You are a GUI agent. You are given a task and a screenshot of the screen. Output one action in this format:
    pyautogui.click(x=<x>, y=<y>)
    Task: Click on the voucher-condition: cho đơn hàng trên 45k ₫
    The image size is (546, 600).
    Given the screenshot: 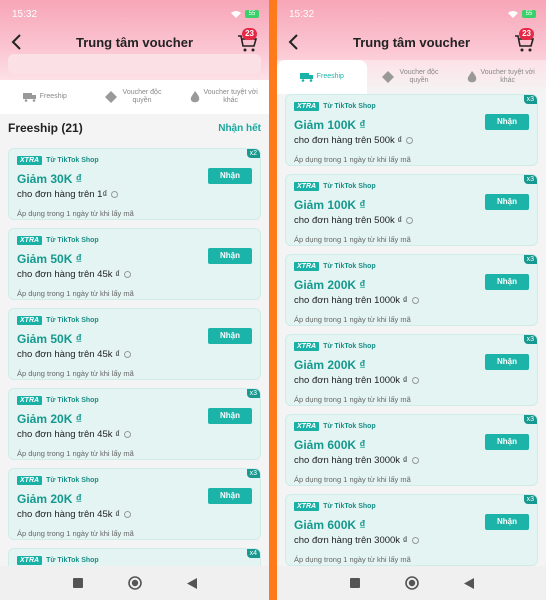 What is the action you would take?
    pyautogui.click(x=74, y=354)
    